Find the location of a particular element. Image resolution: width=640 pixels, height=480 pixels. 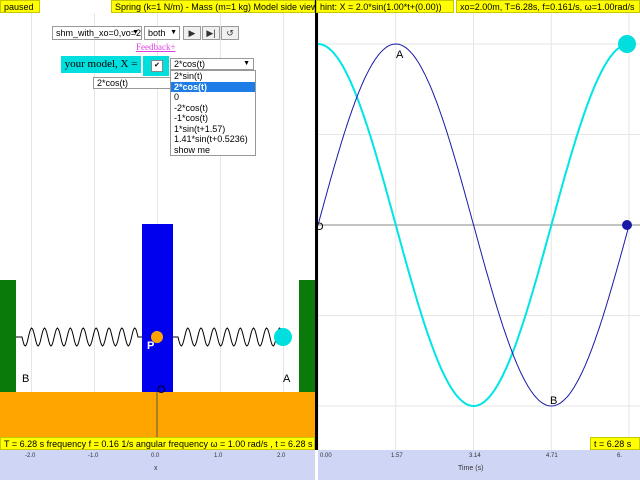

right-wall is located at coordinates (307, 336).